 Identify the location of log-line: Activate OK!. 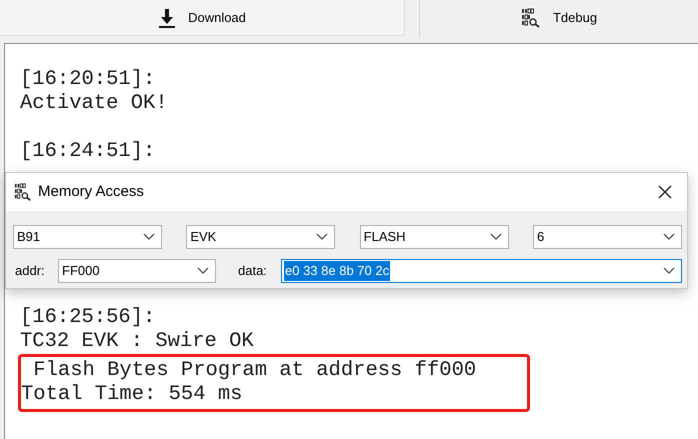
(94, 104).